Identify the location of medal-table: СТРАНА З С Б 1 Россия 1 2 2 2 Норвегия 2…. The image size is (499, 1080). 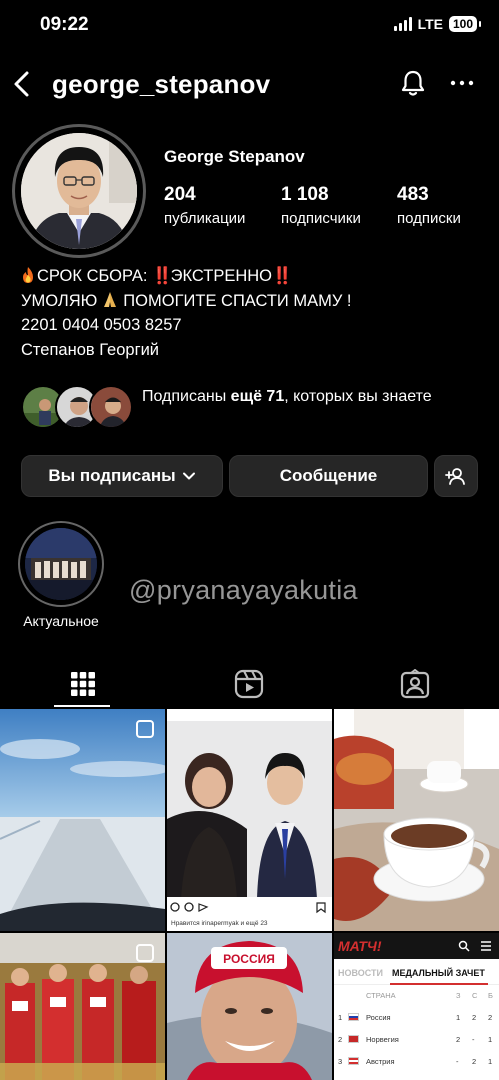
(416, 1032).